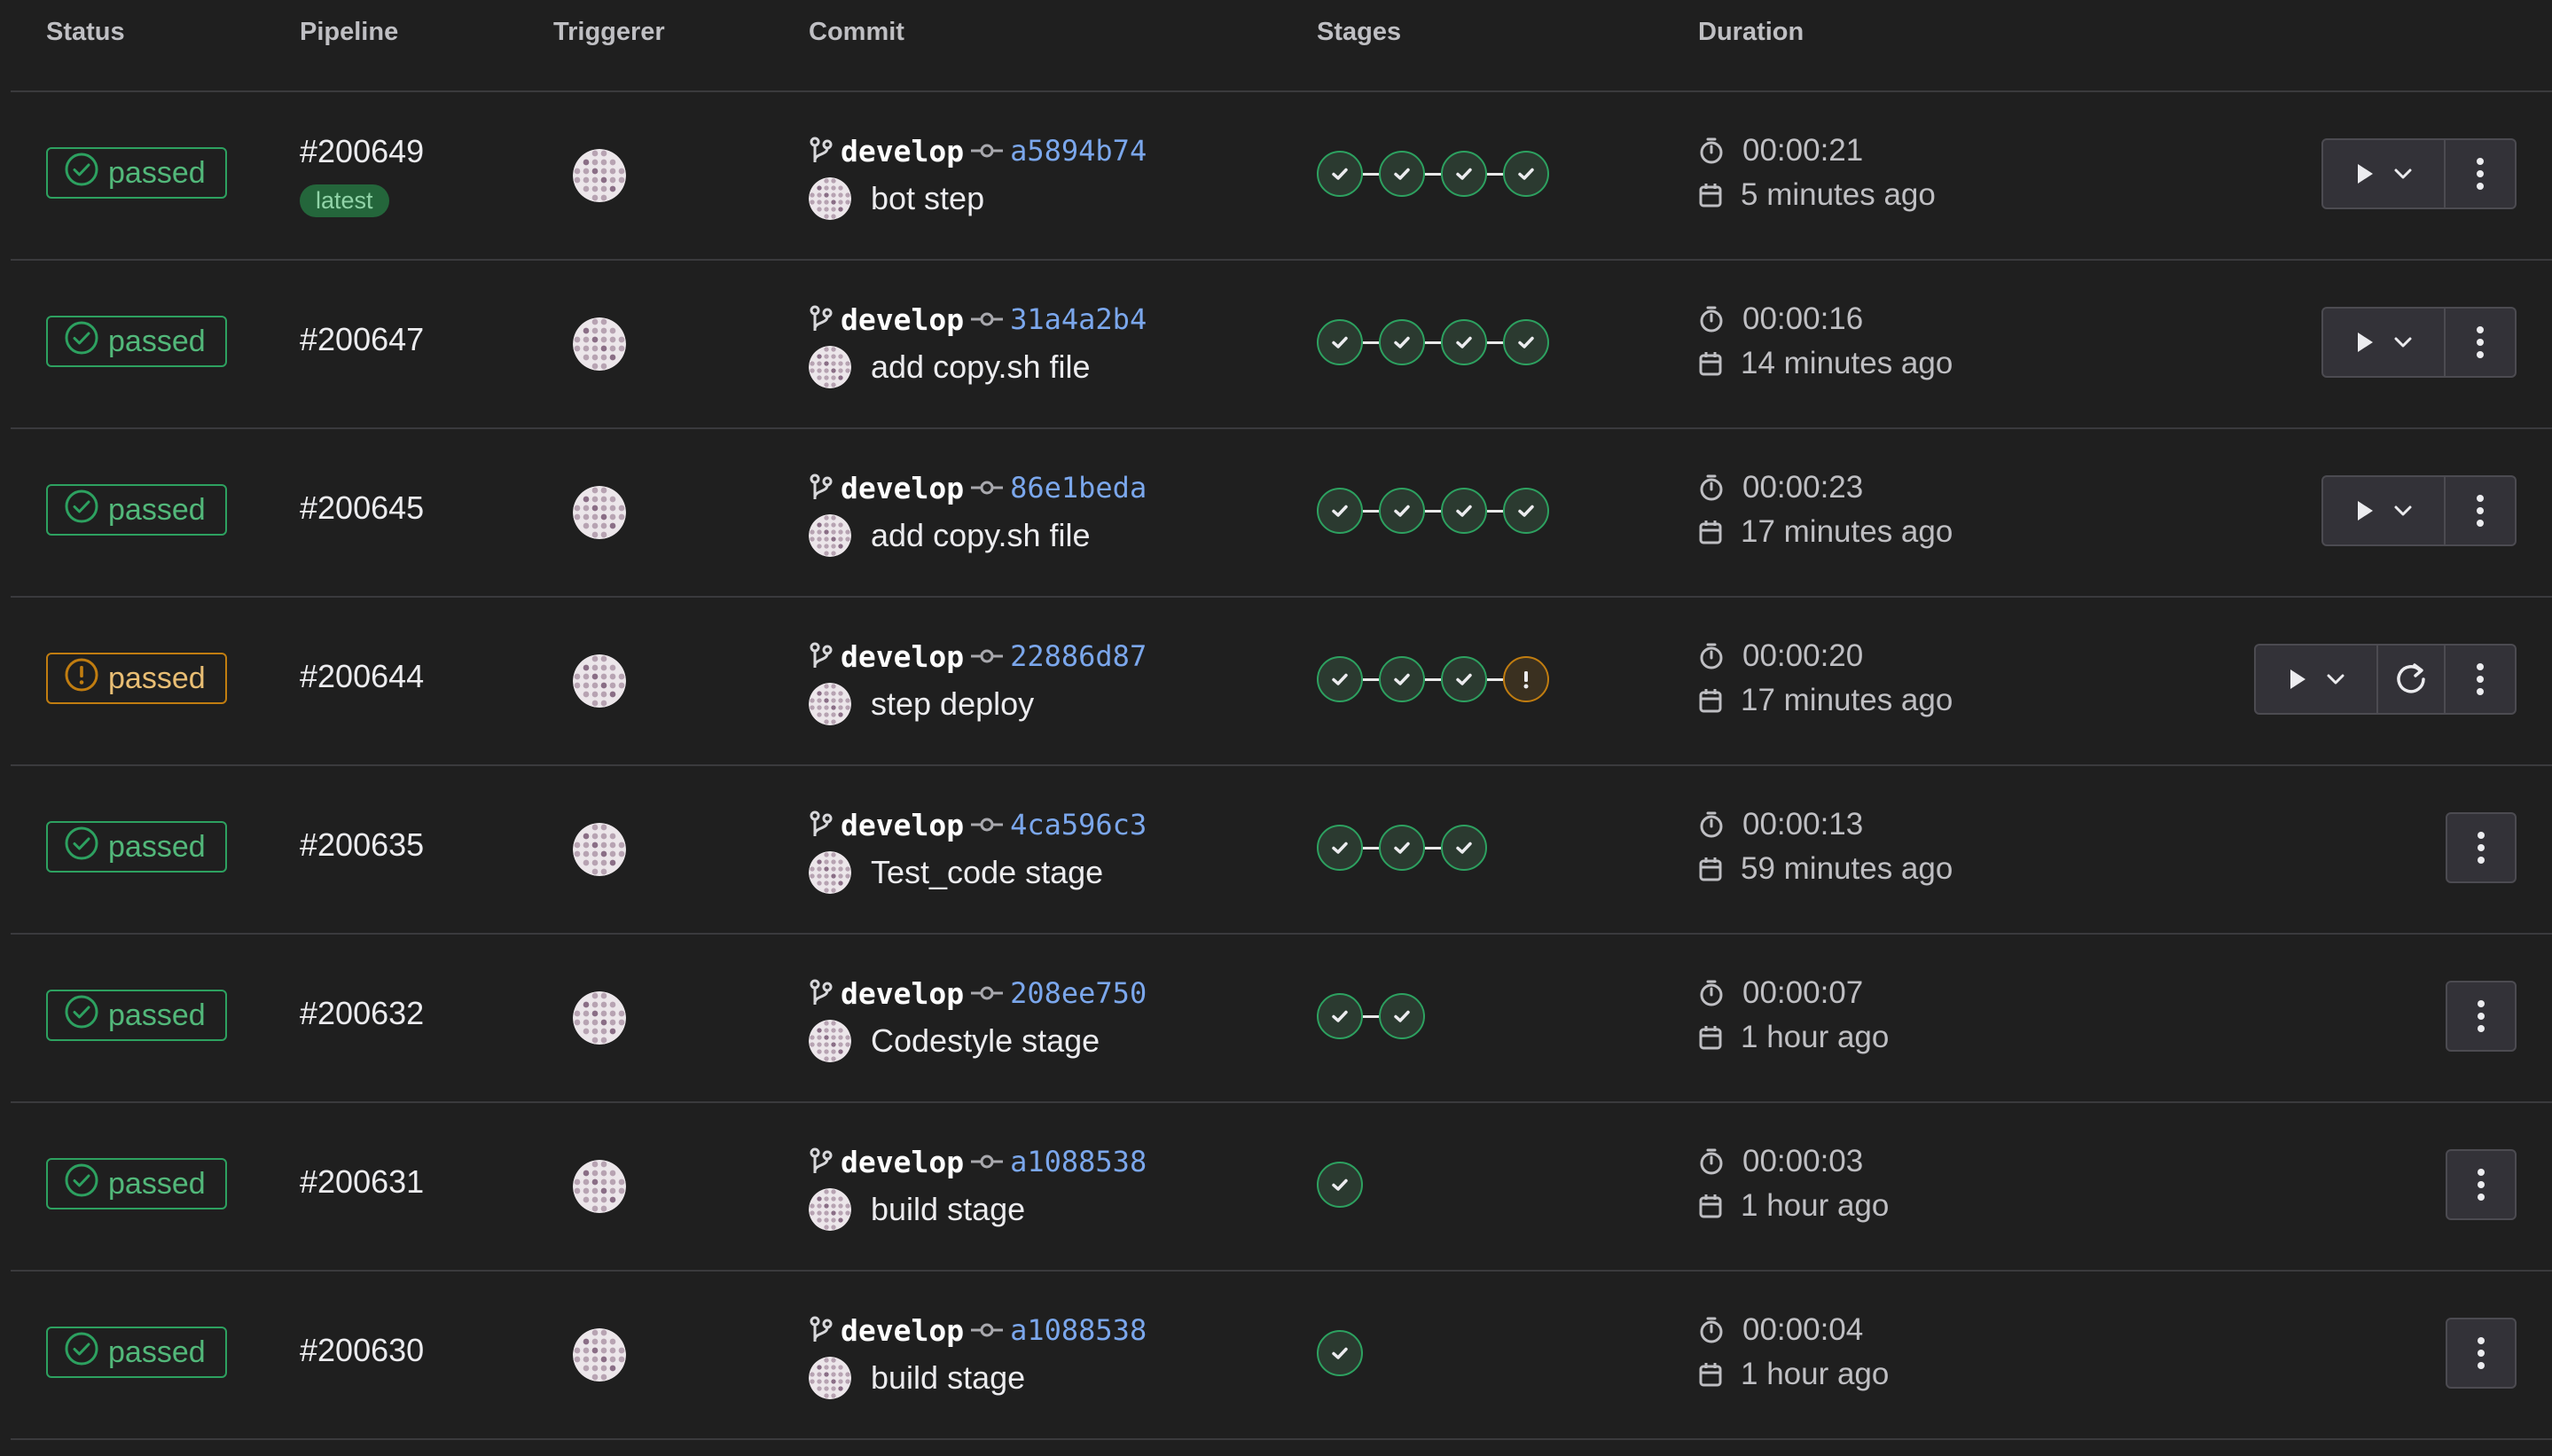 The height and width of the screenshot is (1456, 2552). What do you see at coordinates (362, 1182) in the screenshot?
I see `pipeline-id-link: #200631` at bounding box center [362, 1182].